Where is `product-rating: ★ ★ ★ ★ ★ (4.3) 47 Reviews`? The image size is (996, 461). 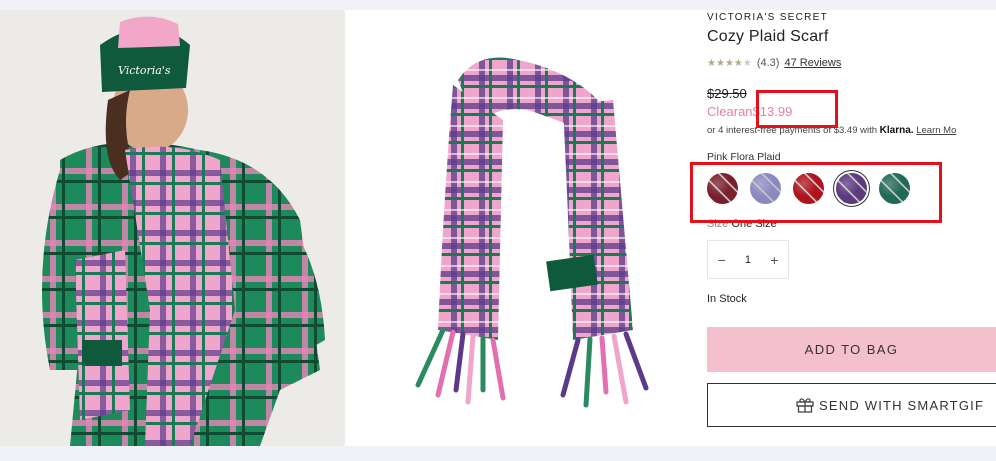 product-rating: ★ ★ ★ ★ ★ (4.3) 47 Reviews is located at coordinates (774, 63).